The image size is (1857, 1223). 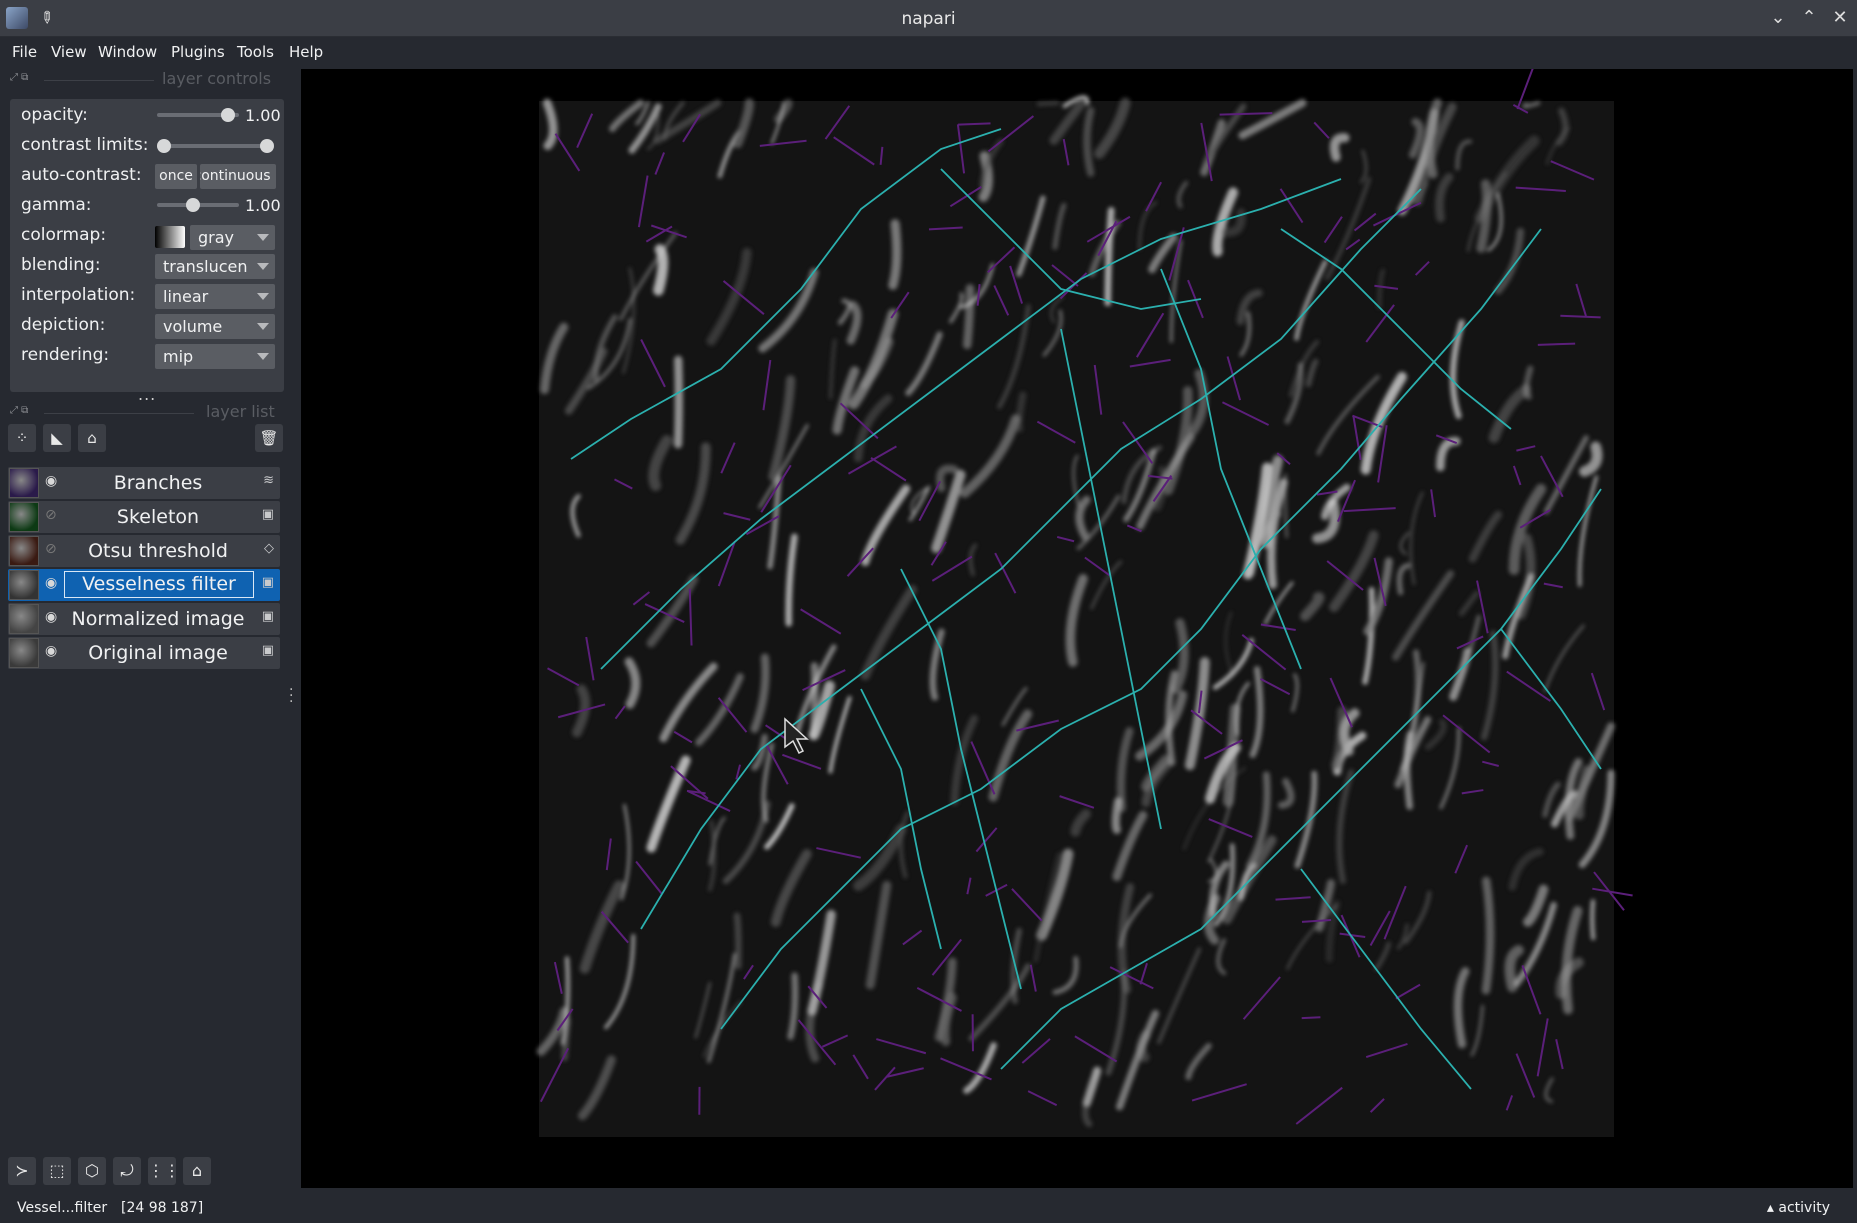 I want to click on chevron-up-icon: ⌃, so click(x=1809, y=18).